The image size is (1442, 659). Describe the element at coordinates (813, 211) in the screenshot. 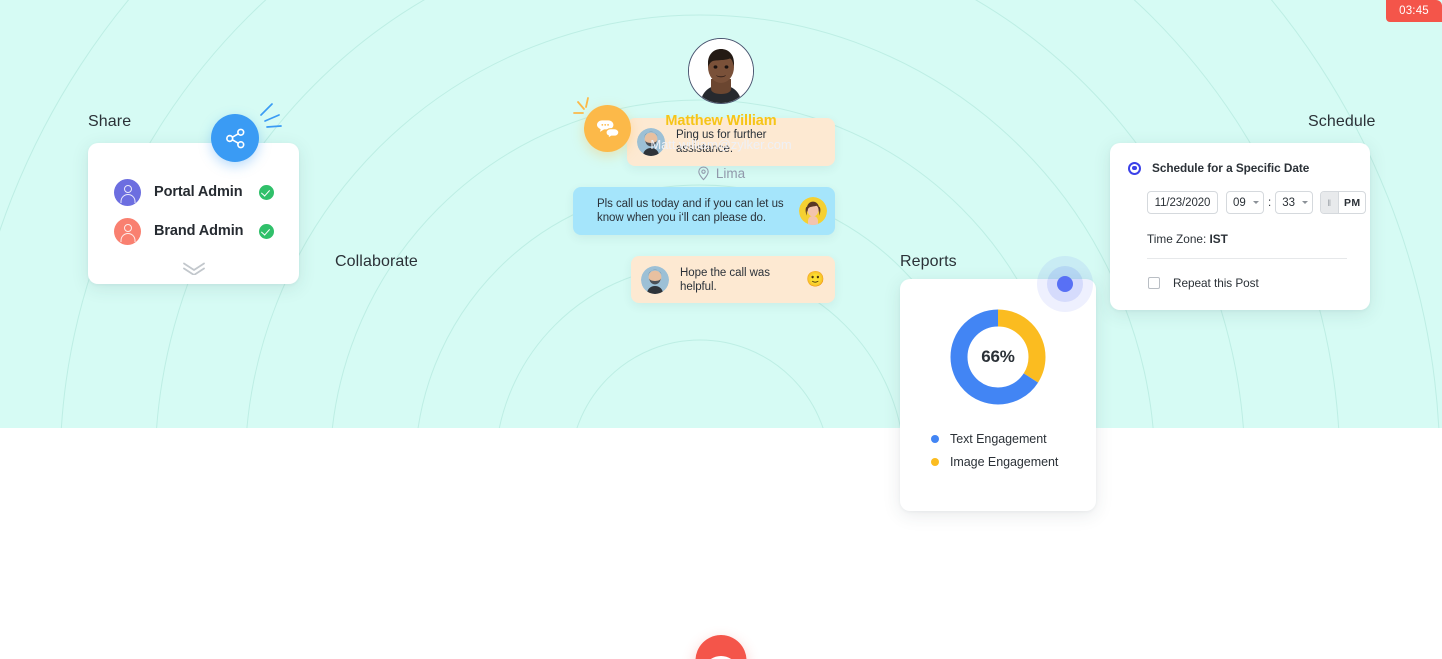

I see `woman-avatar` at that location.